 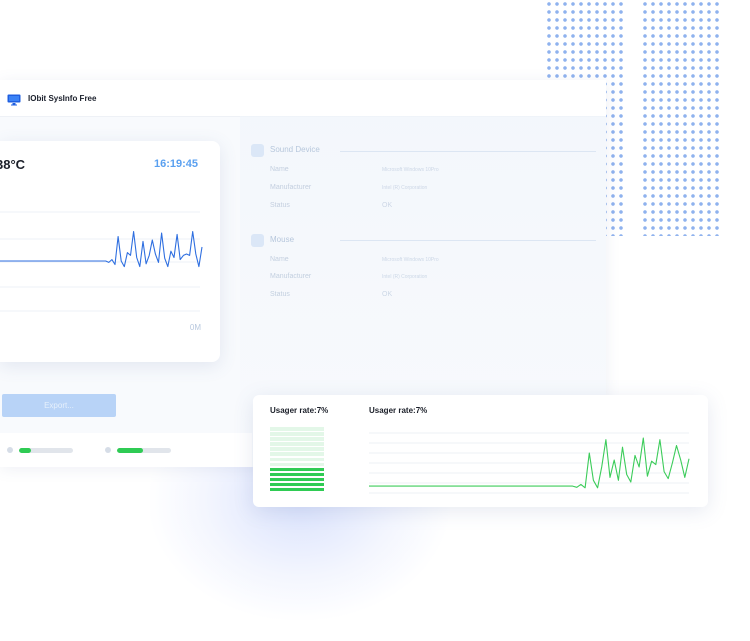 What do you see at coordinates (101, 249) in the screenshot?
I see `temperature-line` at bounding box center [101, 249].